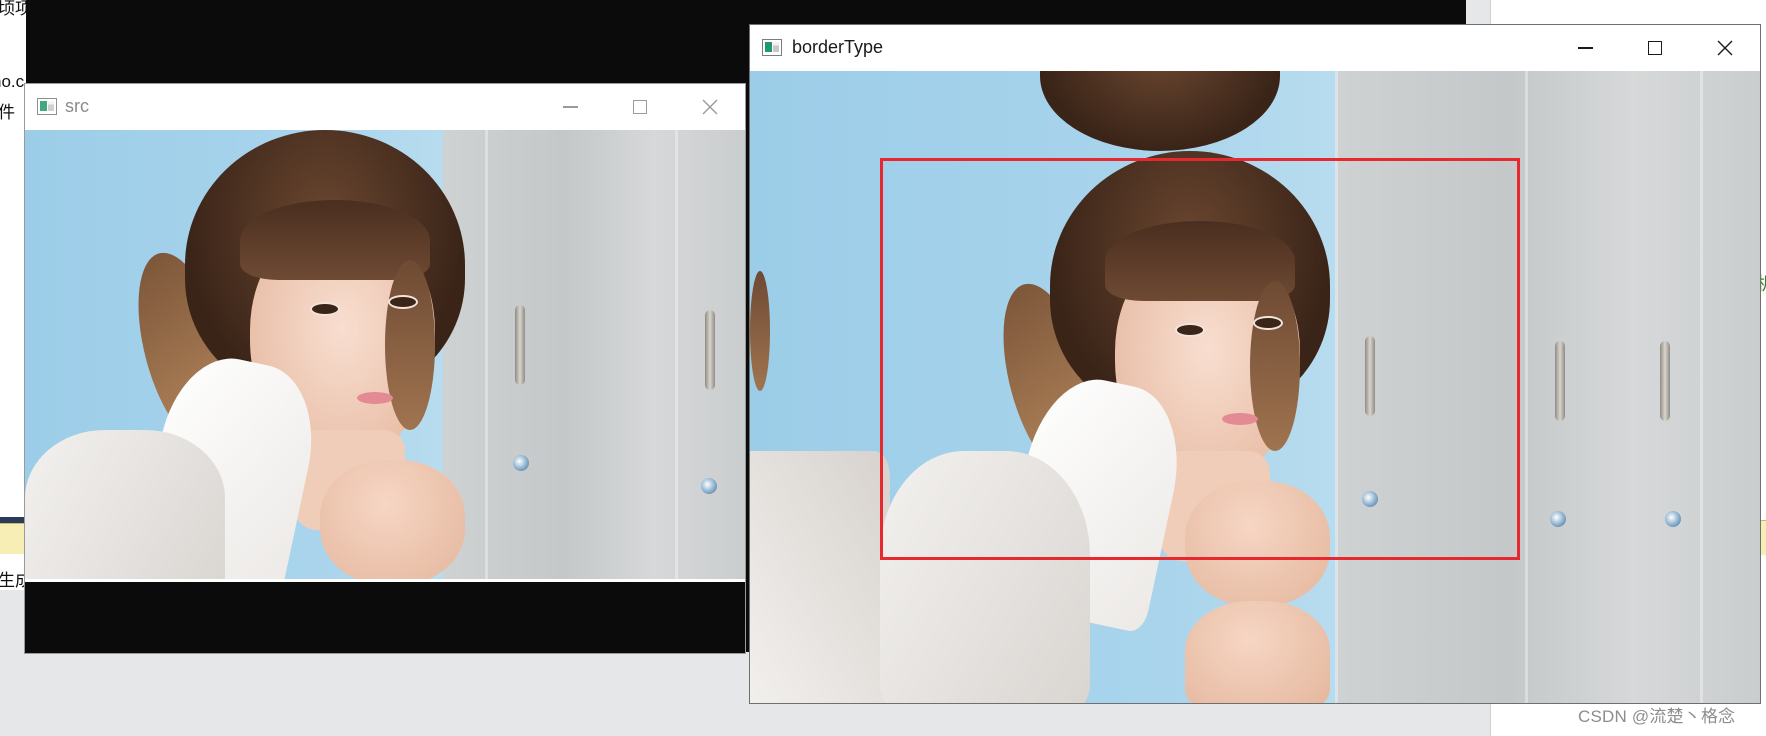  I want to click on watermark: CSDN @流楚丶格念, so click(1657, 716).